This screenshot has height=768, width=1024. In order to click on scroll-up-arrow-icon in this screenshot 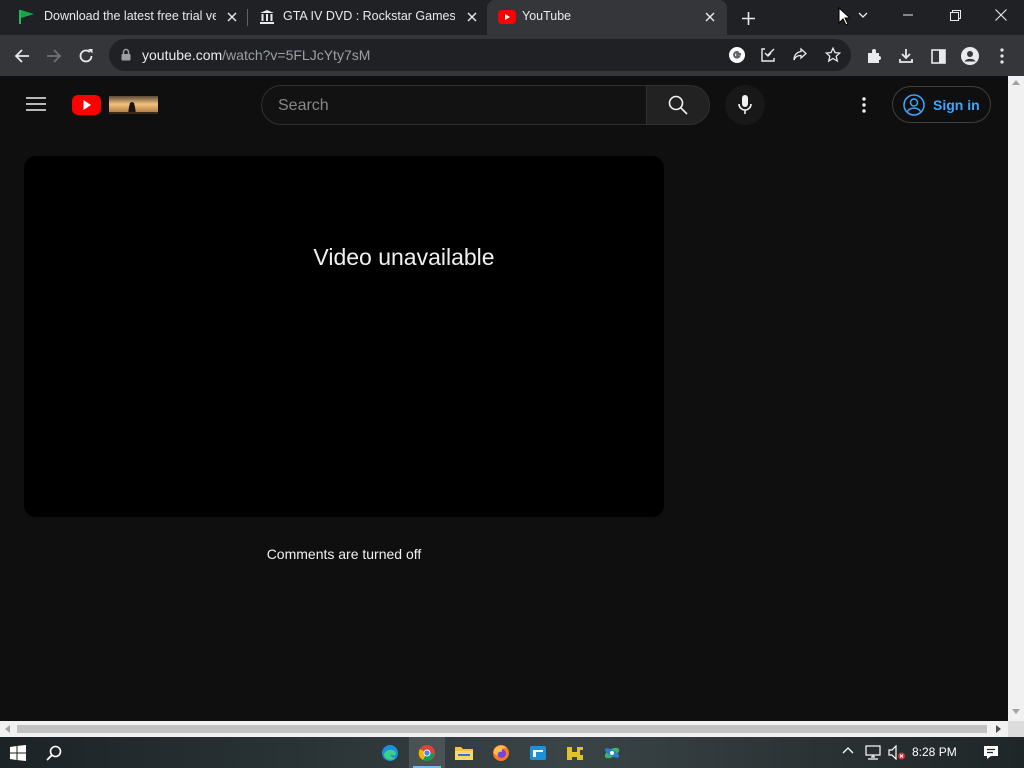, I will do `click(1016, 82)`.